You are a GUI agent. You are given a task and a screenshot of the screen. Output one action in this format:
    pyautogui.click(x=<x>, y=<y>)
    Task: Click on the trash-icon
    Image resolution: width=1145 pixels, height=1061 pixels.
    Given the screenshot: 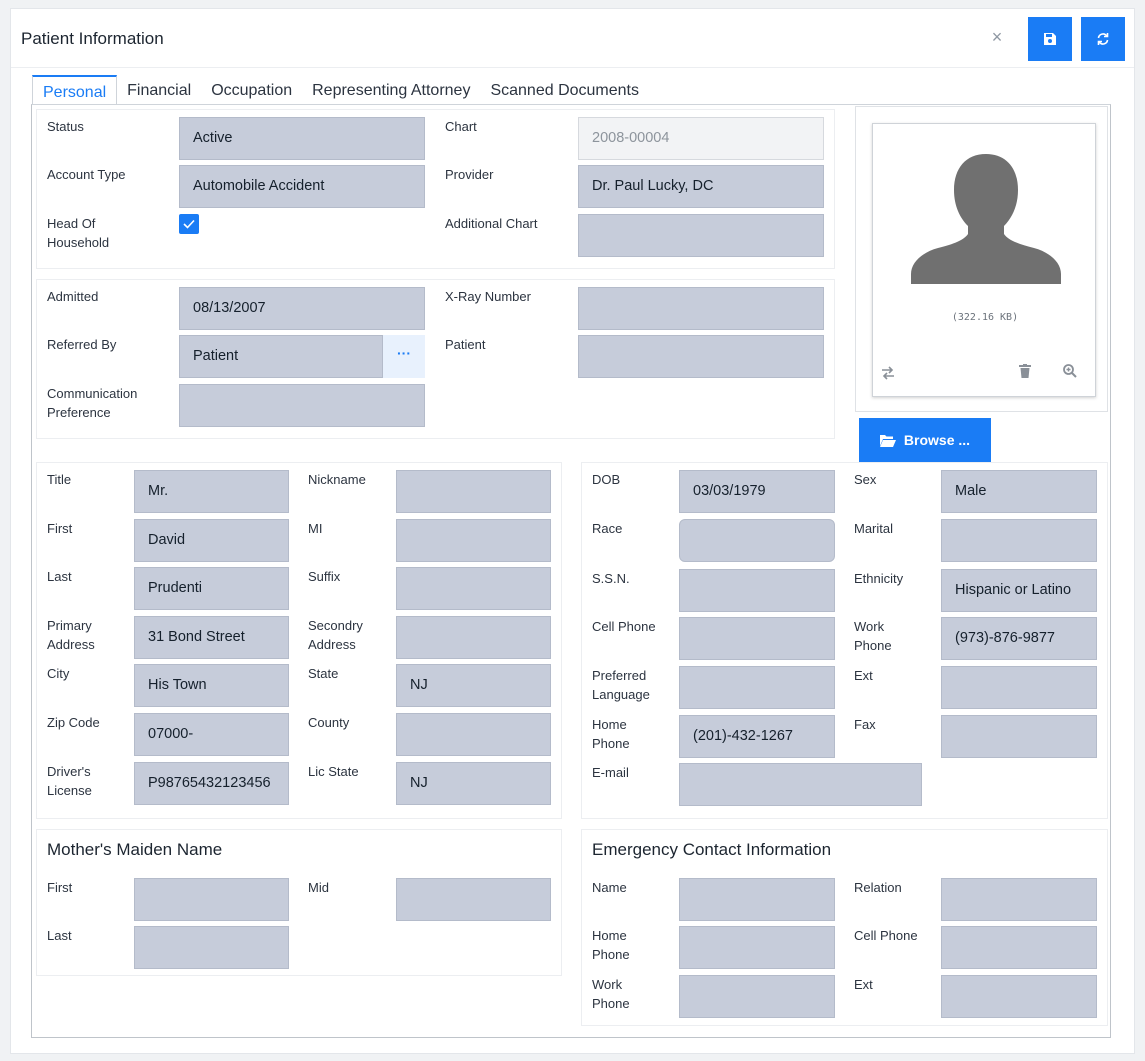 What is the action you would take?
    pyautogui.click(x=1025, y=371)
    